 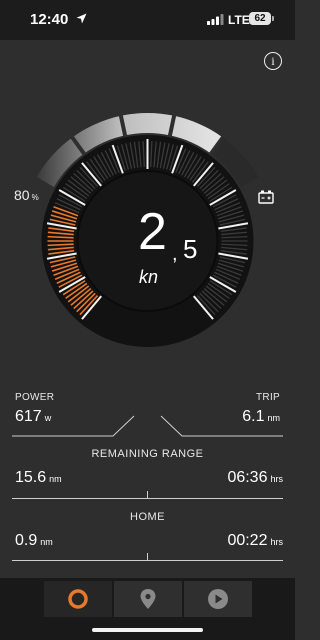 What do you see at coordinates (273, 61) in the screenshot?
I see `info-icon: i` at bounding box center [273, 61].